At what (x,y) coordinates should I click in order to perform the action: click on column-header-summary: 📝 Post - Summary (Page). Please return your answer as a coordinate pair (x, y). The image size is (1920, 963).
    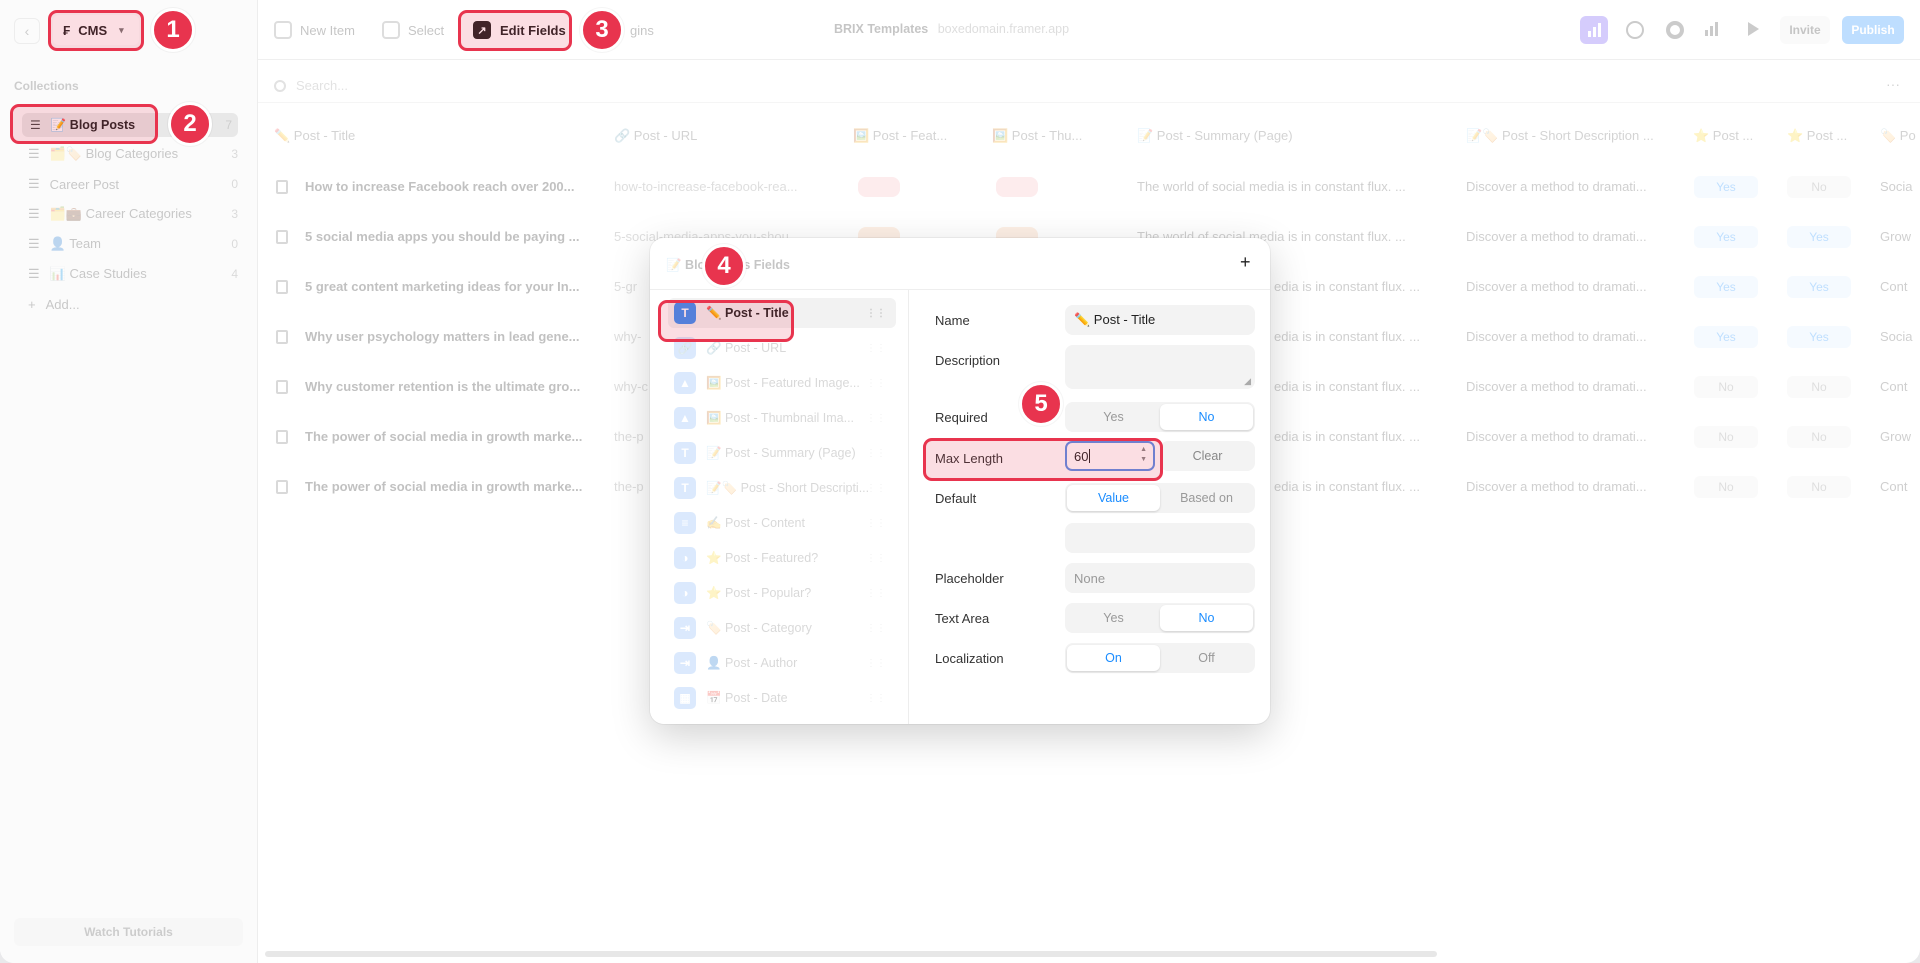
    Looking at the image, I should click on (1215, 136).